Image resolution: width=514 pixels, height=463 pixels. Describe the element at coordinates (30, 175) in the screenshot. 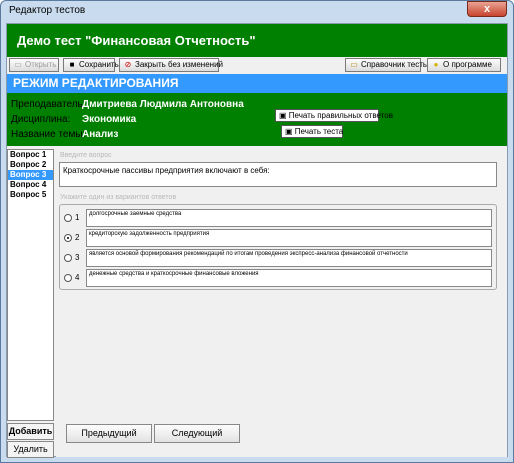

I see `list-item: Вопрос 3` at that location.